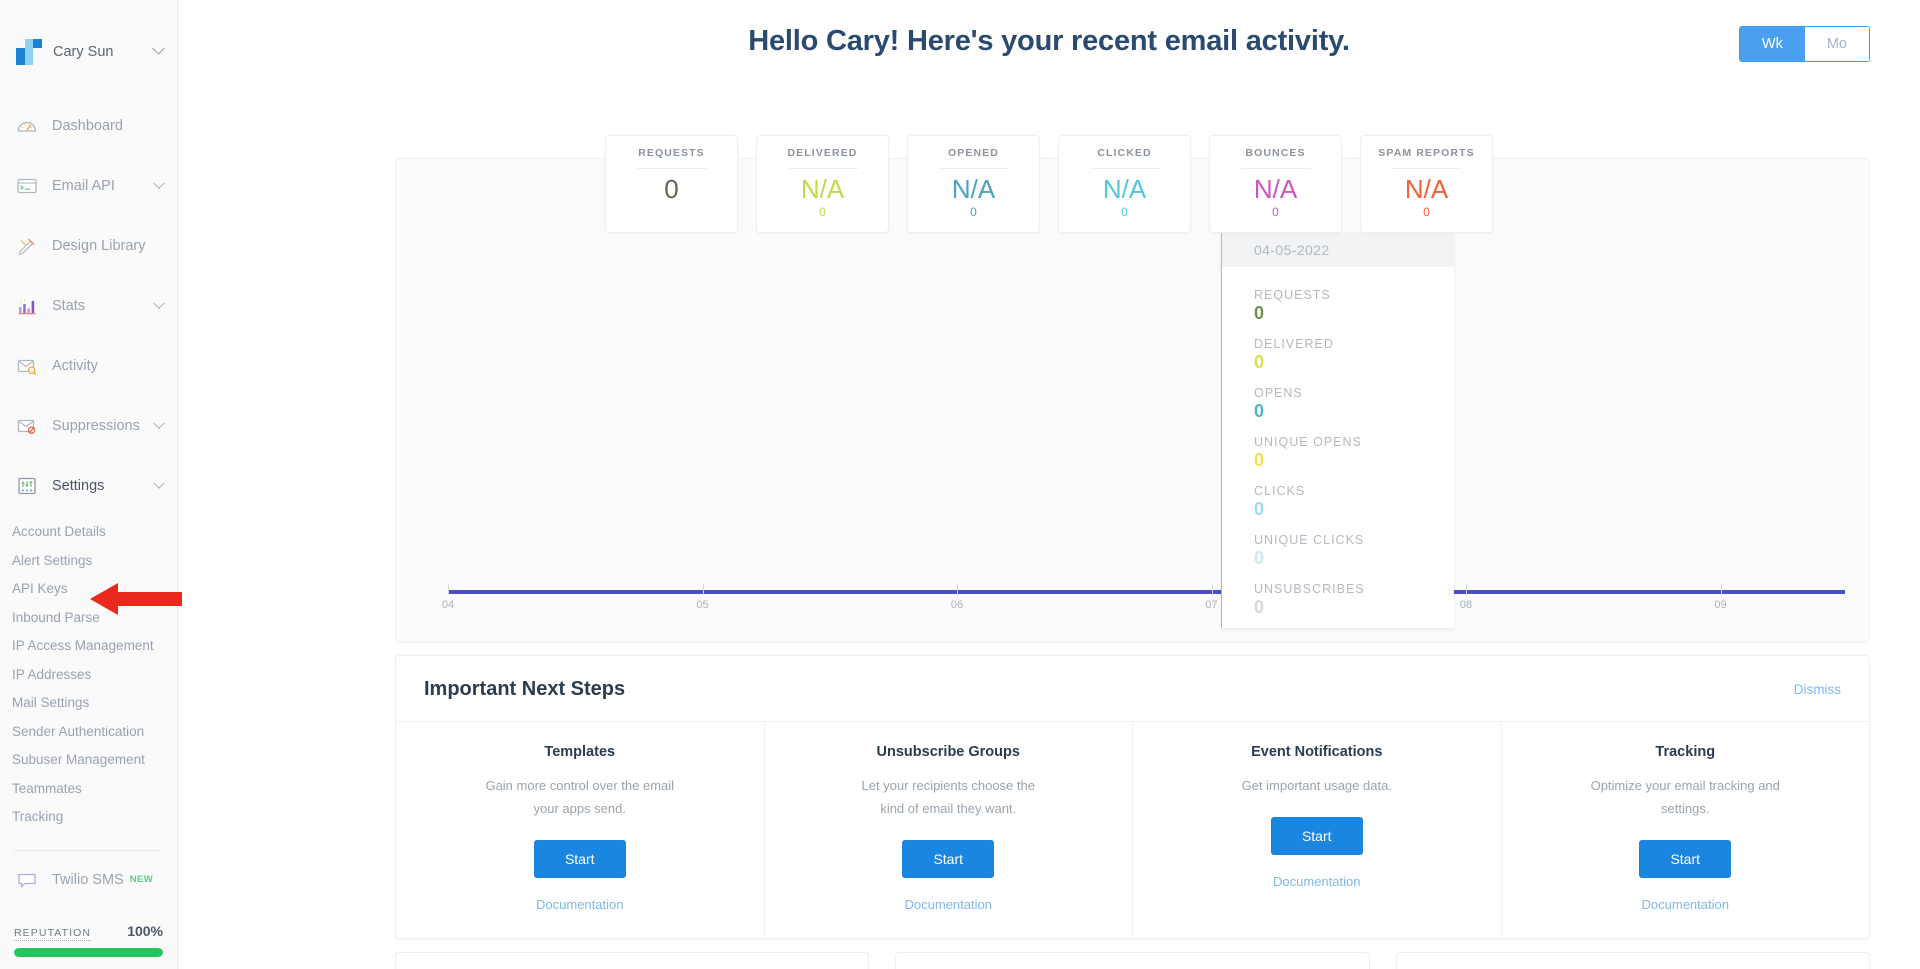 The height and width of the screenshot is (969, 1920). What do you see at coordinates (88, 35) in the screenshot?
I see `account-switcher: Cary Sun` at bounding box center [88, 35].